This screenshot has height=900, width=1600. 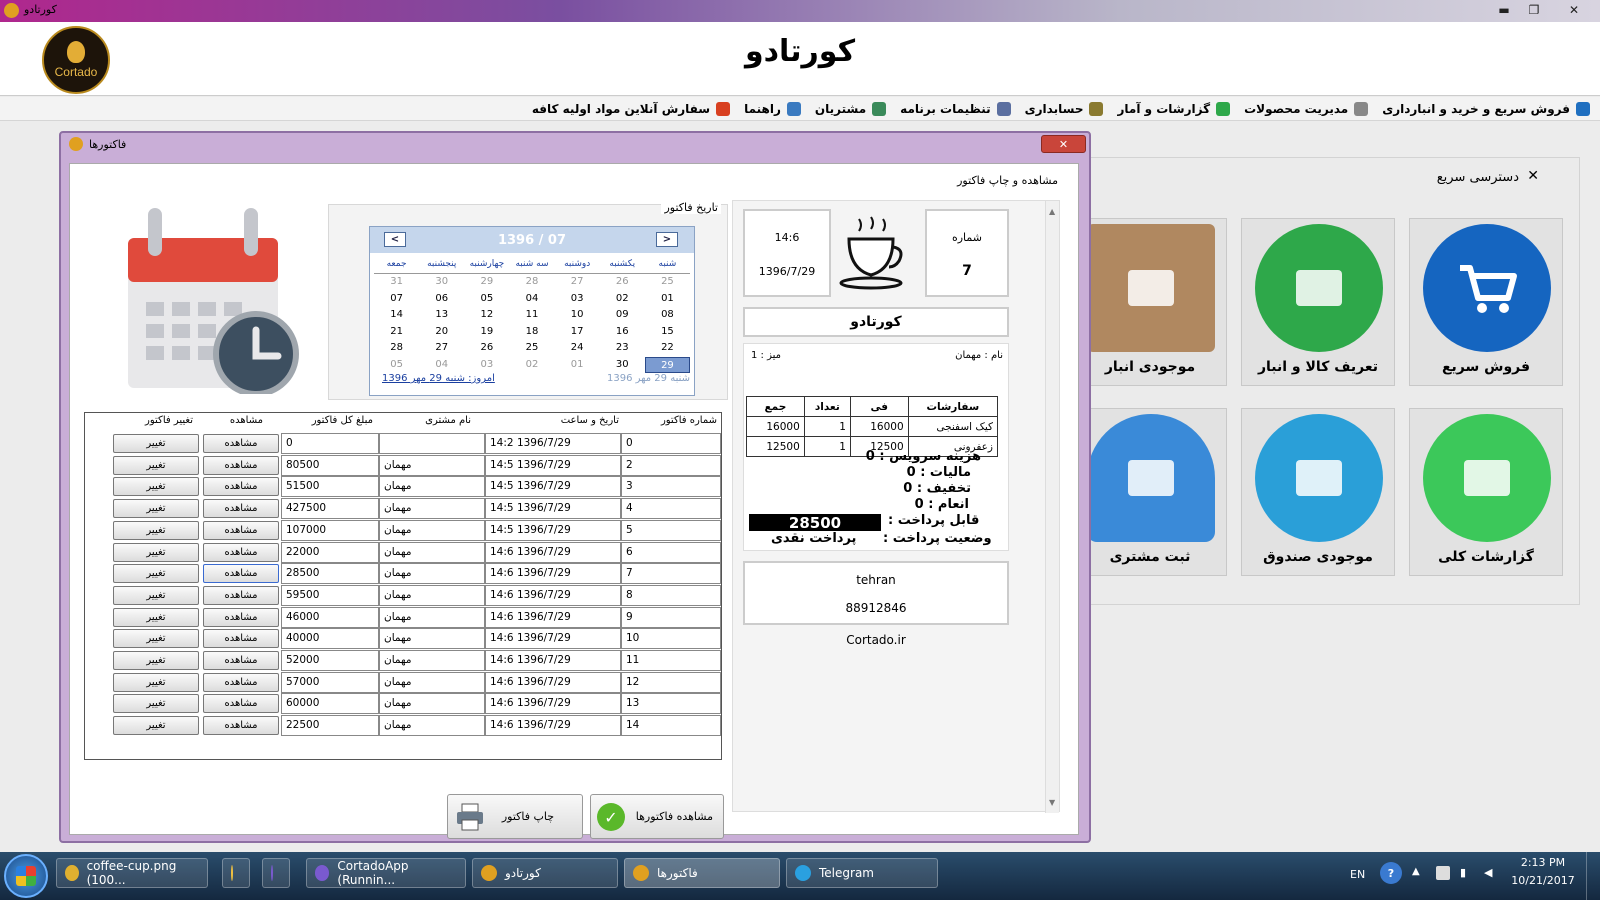 I want to click on calendar-next-button: >, so click(x=667, y=239).